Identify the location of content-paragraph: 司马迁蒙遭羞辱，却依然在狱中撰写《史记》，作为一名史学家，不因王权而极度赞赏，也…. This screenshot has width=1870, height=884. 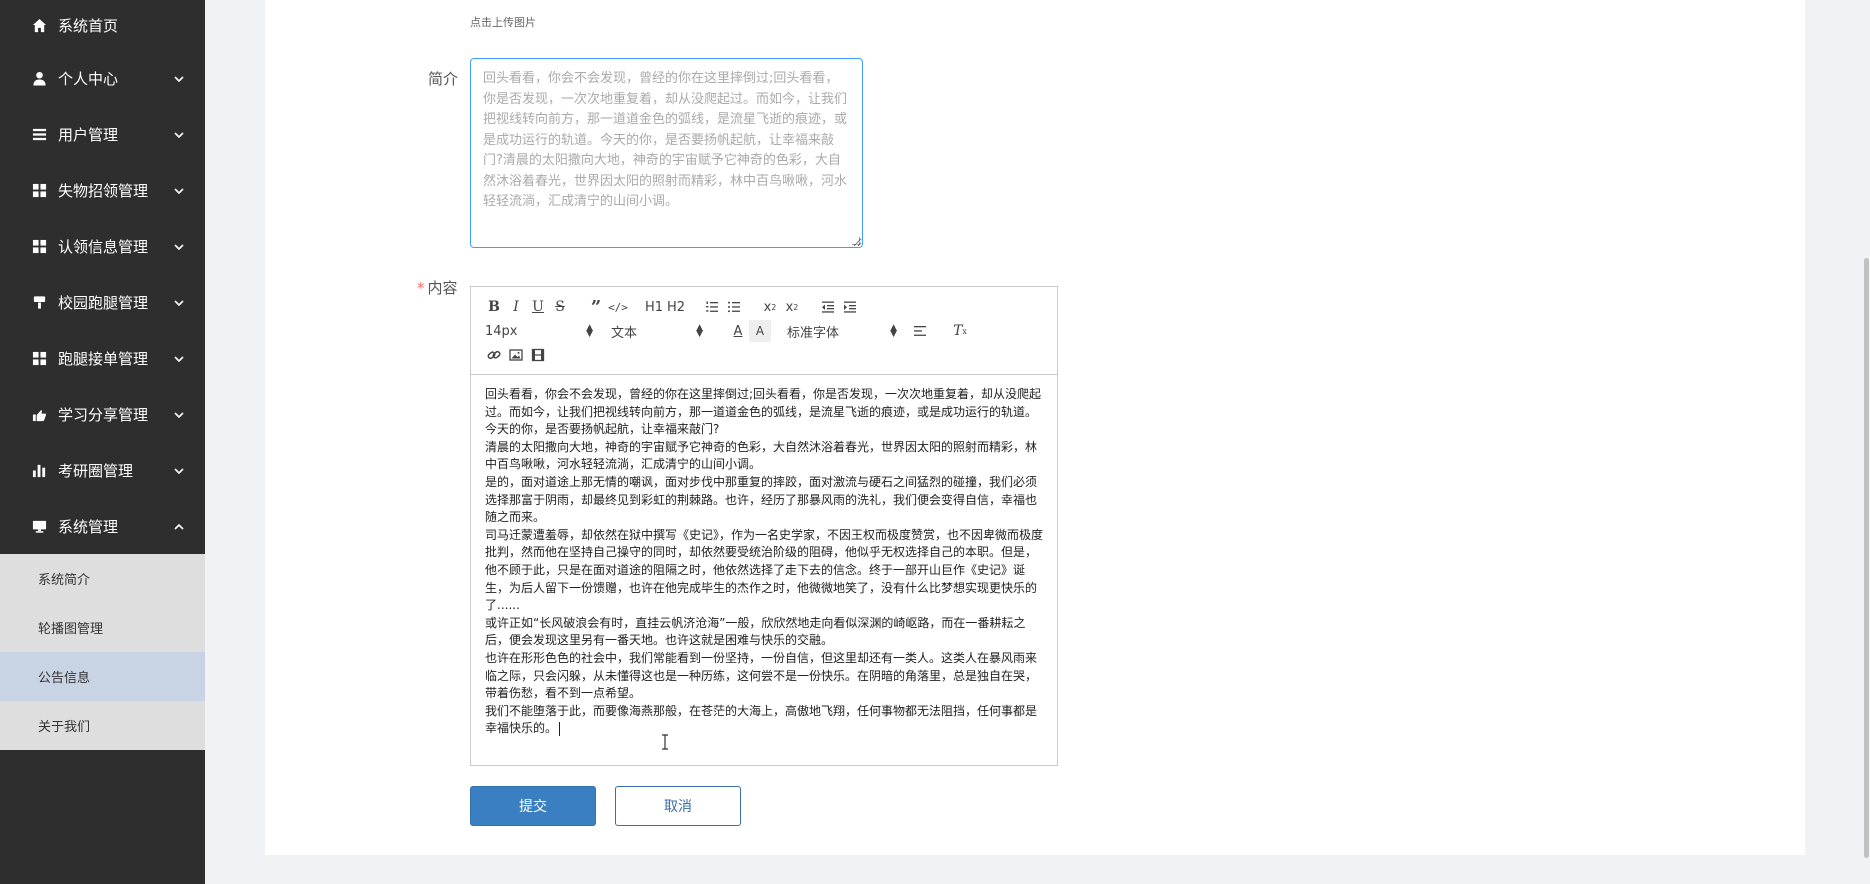
(764, 570).